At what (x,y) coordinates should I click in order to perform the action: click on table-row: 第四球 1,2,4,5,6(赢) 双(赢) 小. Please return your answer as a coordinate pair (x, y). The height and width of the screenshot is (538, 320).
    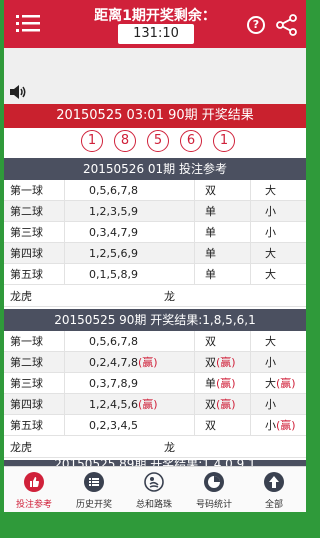
    Looking at the image, I should click on (155, 404).